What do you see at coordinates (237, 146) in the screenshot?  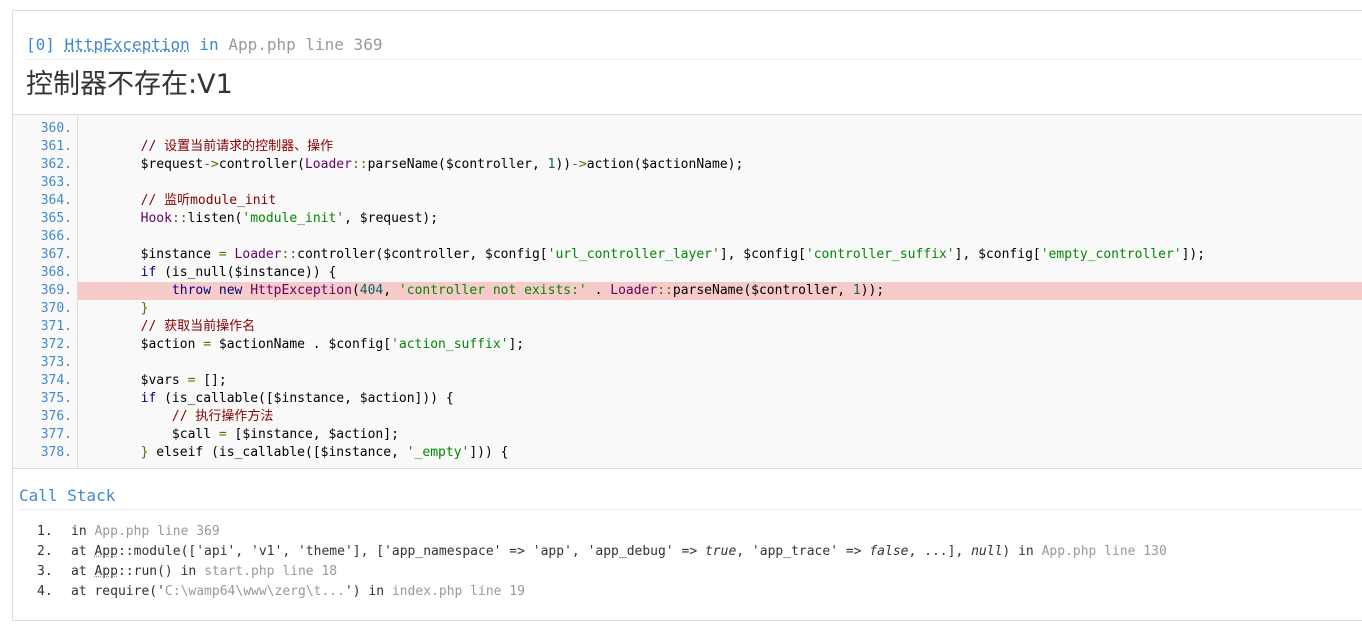 I see `code-token: // 设置当前请求的控制器、操作` at bounding box center [237, 146].